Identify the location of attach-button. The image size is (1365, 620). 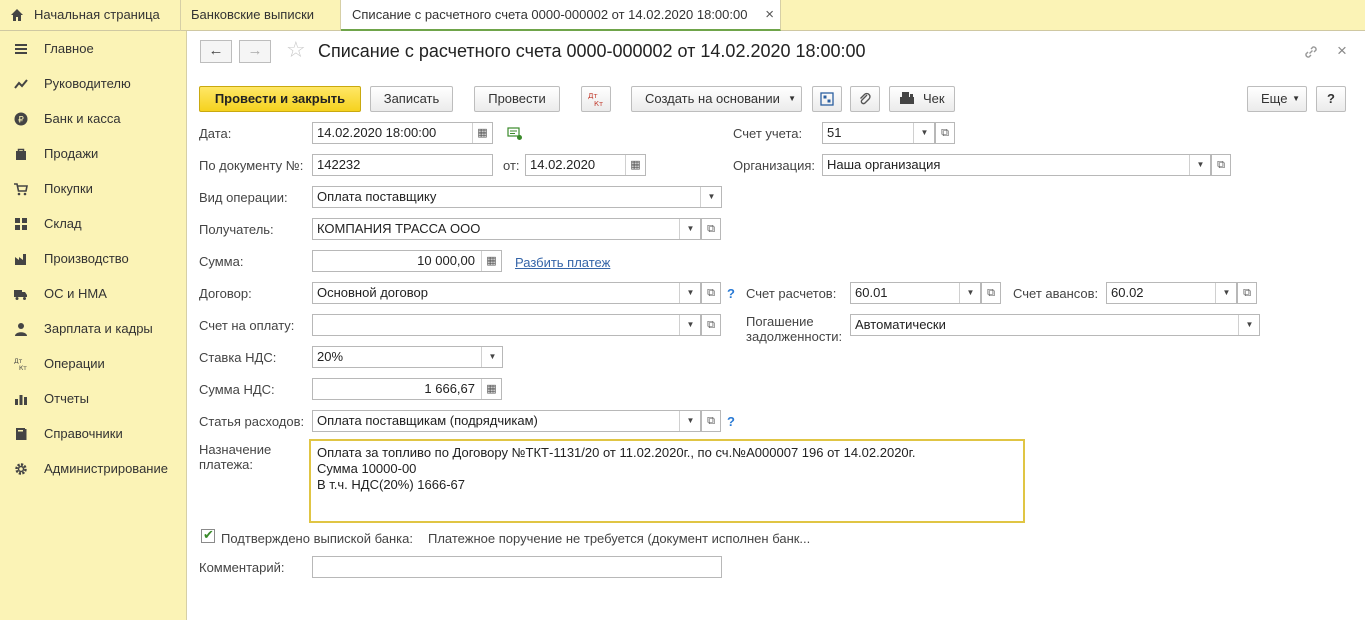
(865, 99).